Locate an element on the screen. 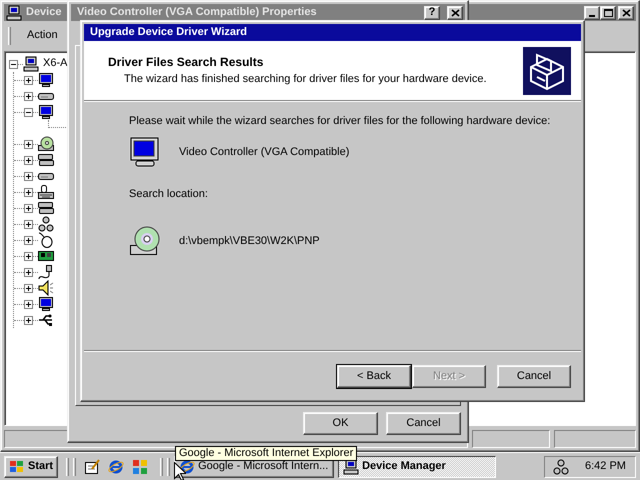 The image size is (640, 480). window-title: Upgrade Device Driver Wizard is located at coordinates (168, 33).